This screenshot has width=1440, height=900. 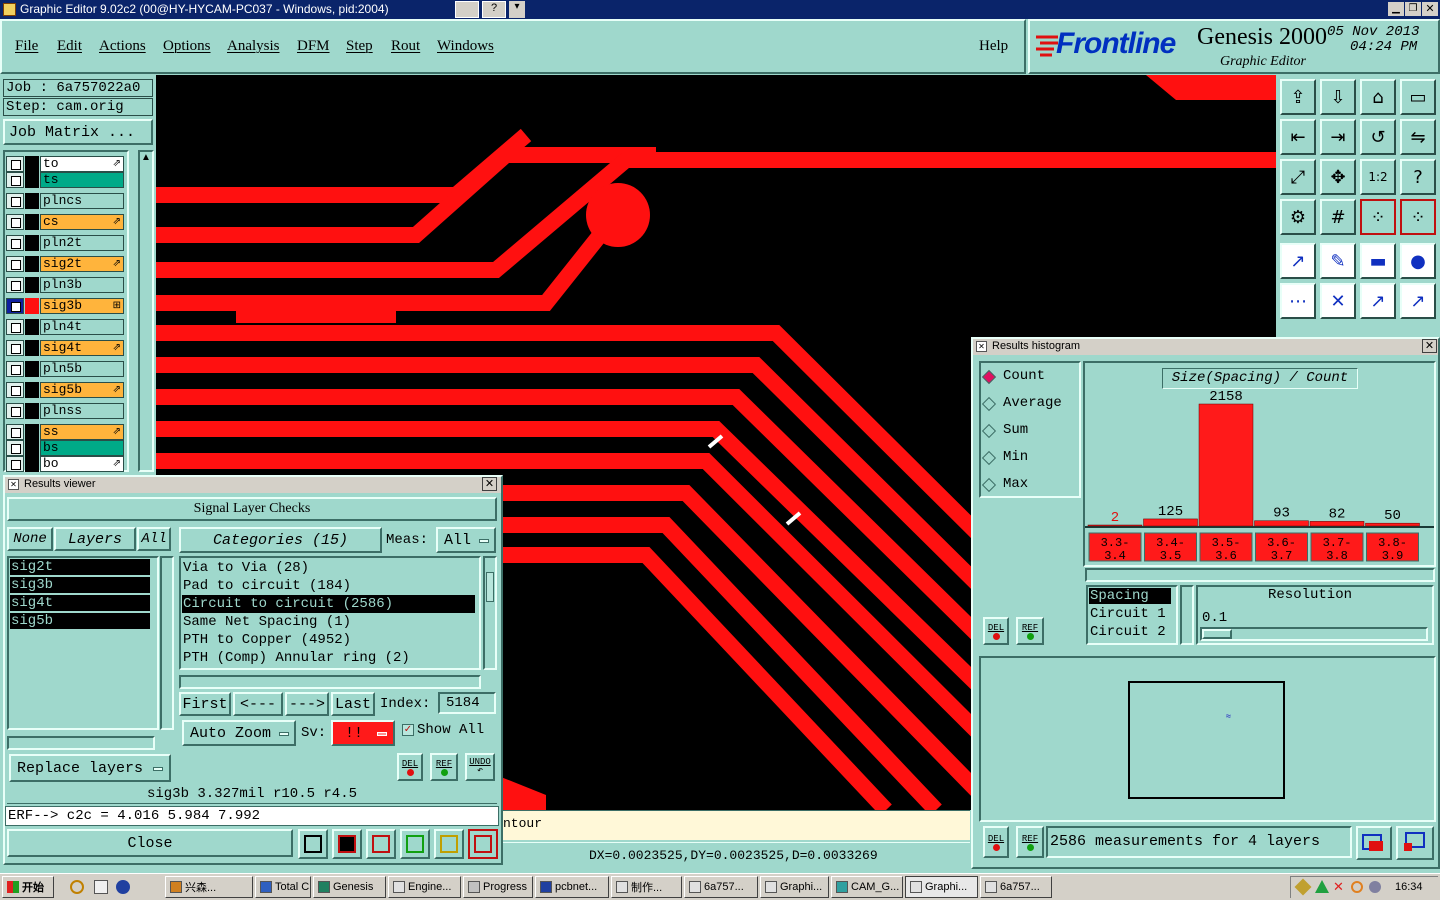 What do you see at coordinates (1338, 137) in the screenshot?
I see `tool-right-arrow-icon: ⇥` at bounding box center [1338, 137].